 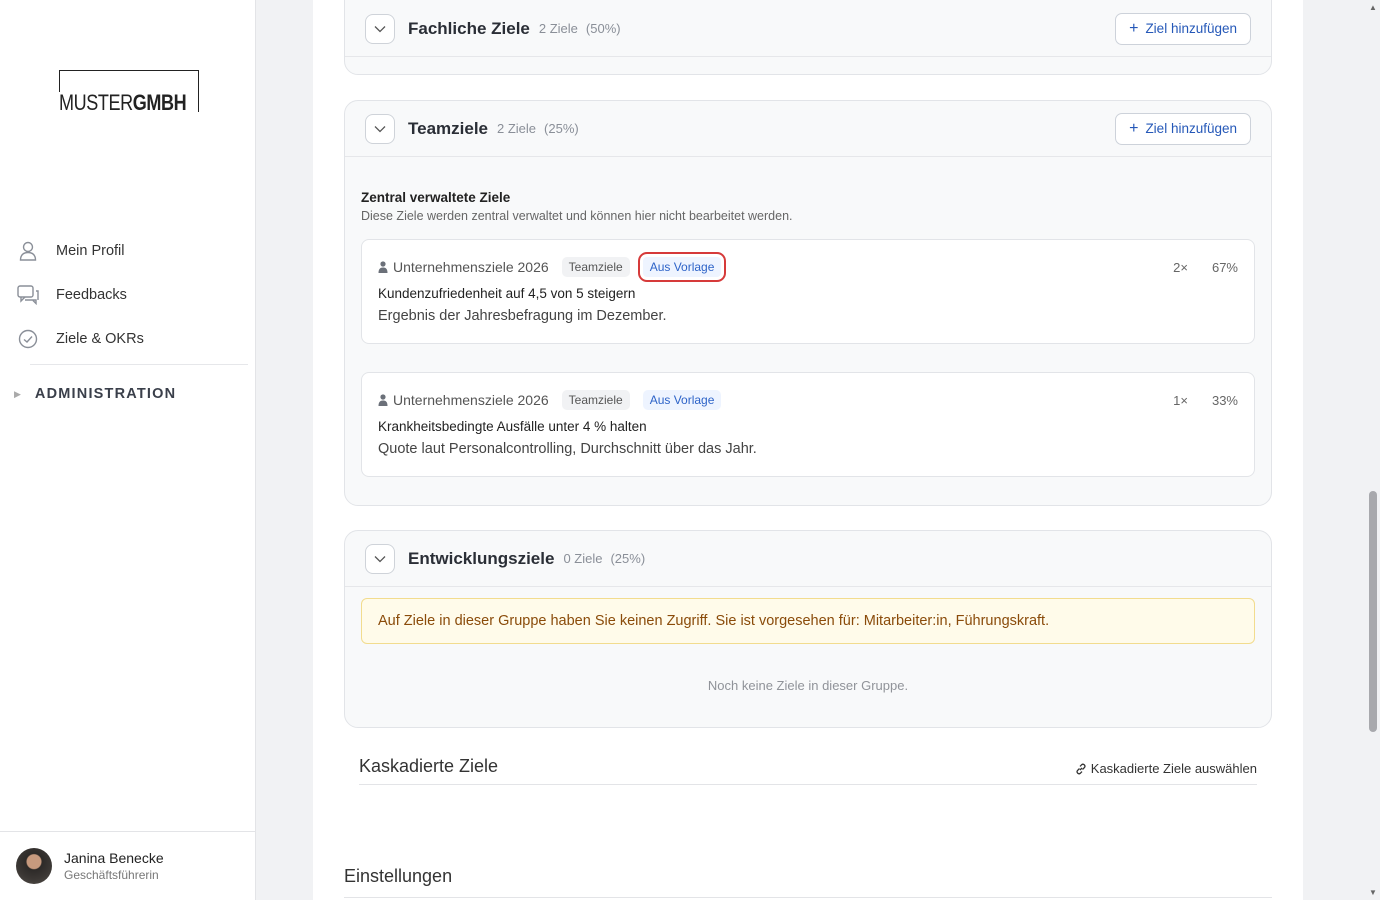 What do you see at coordinates (17, 393) in the screenshot?
I see `caret-right-icon: ▶` at bounding box center [17, 393].